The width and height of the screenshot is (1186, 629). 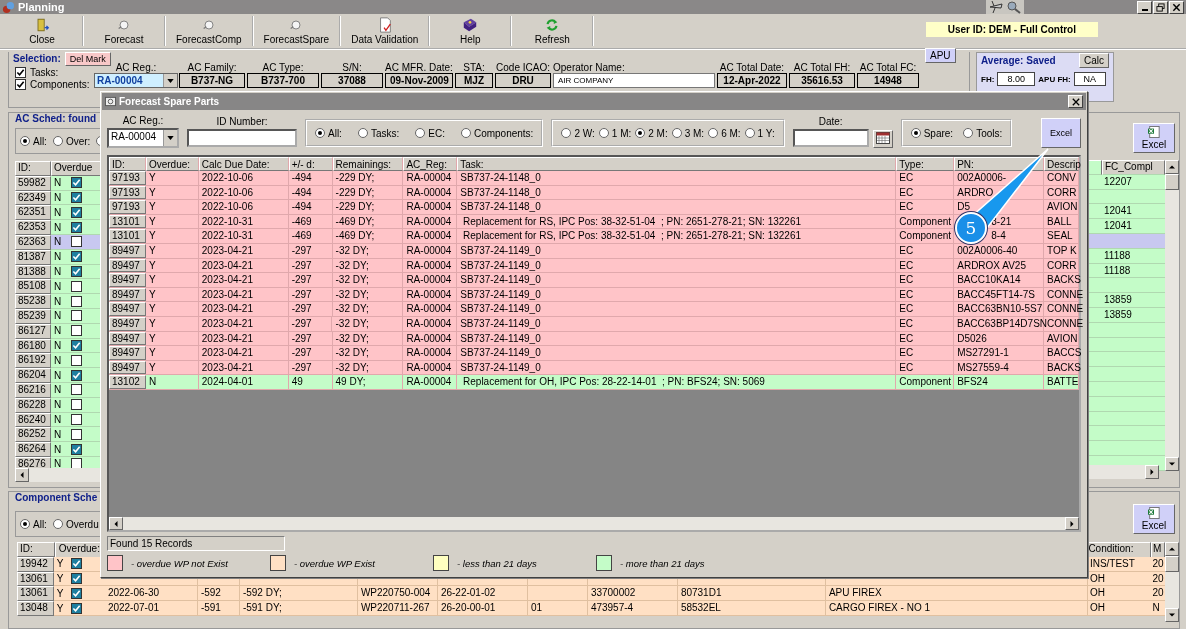 I want to click on table-cell-text: Replacement for RS, IPC Pos: 38-32-51-04 ; PN: 2651-278-21; SN: 132261, so click(x=632, y=221).